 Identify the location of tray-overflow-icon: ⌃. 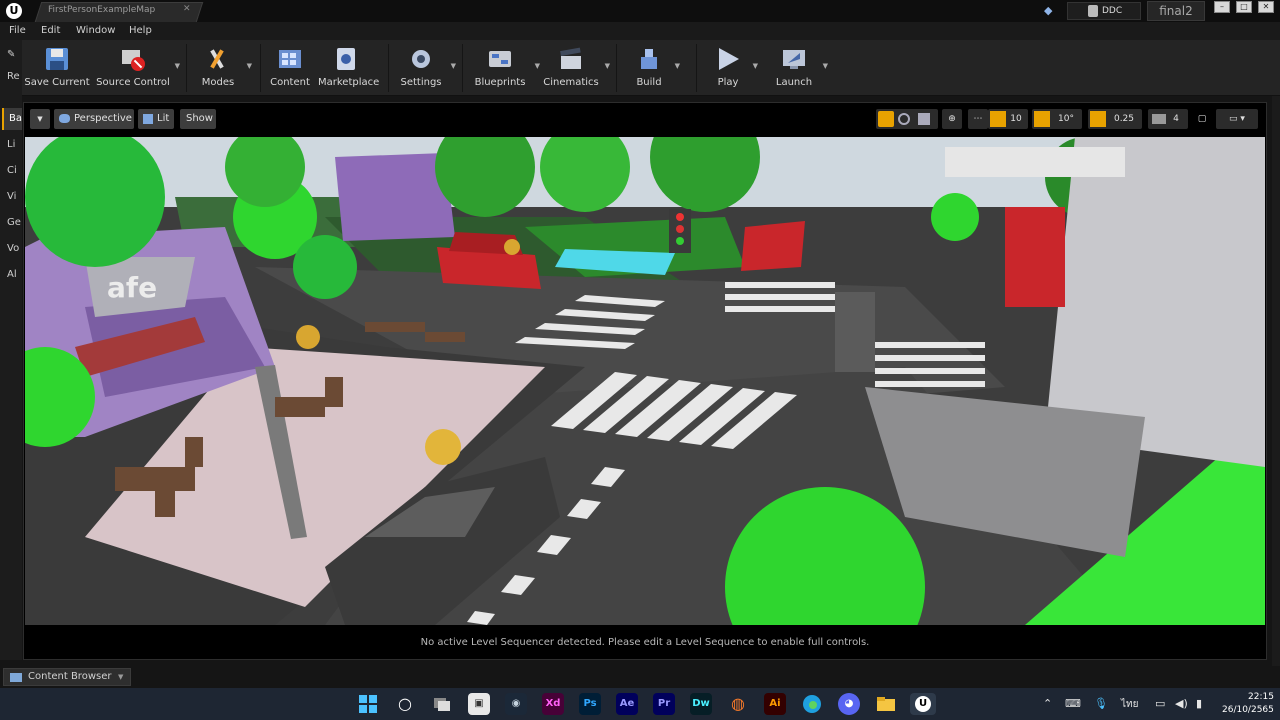
(1047, 703).